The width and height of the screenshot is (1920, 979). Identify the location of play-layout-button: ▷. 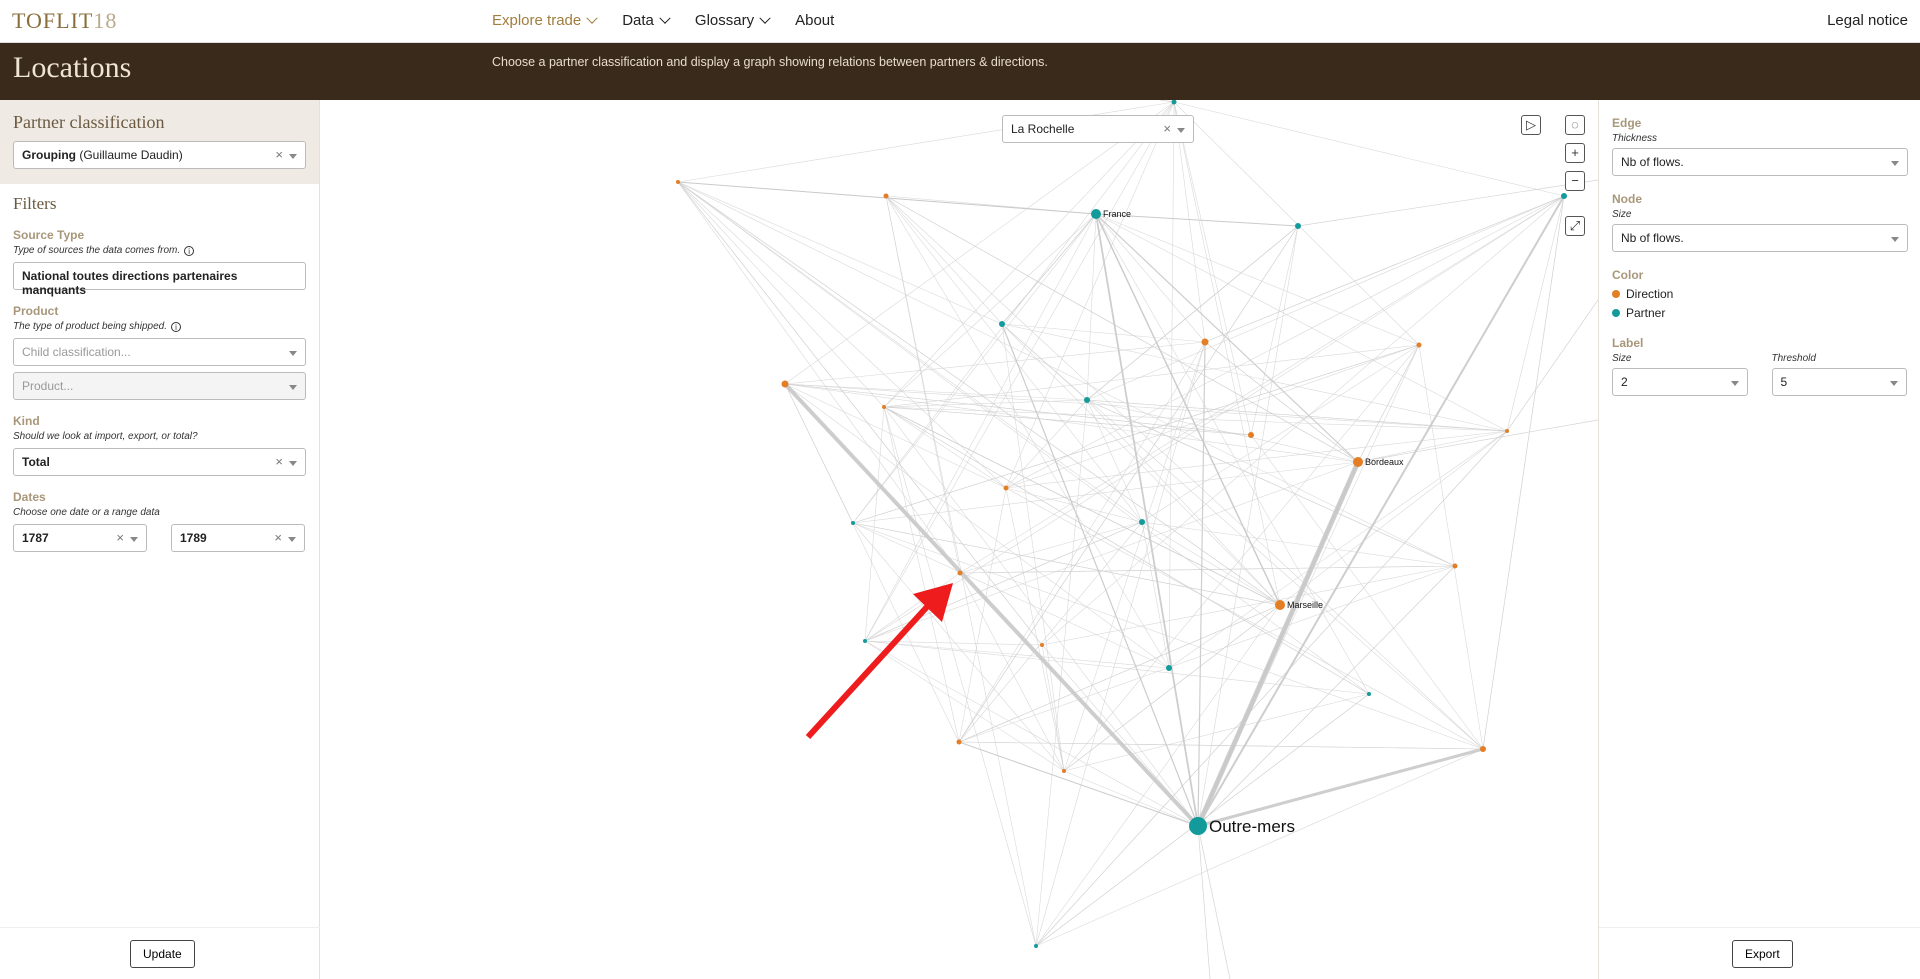
(1531, 125).